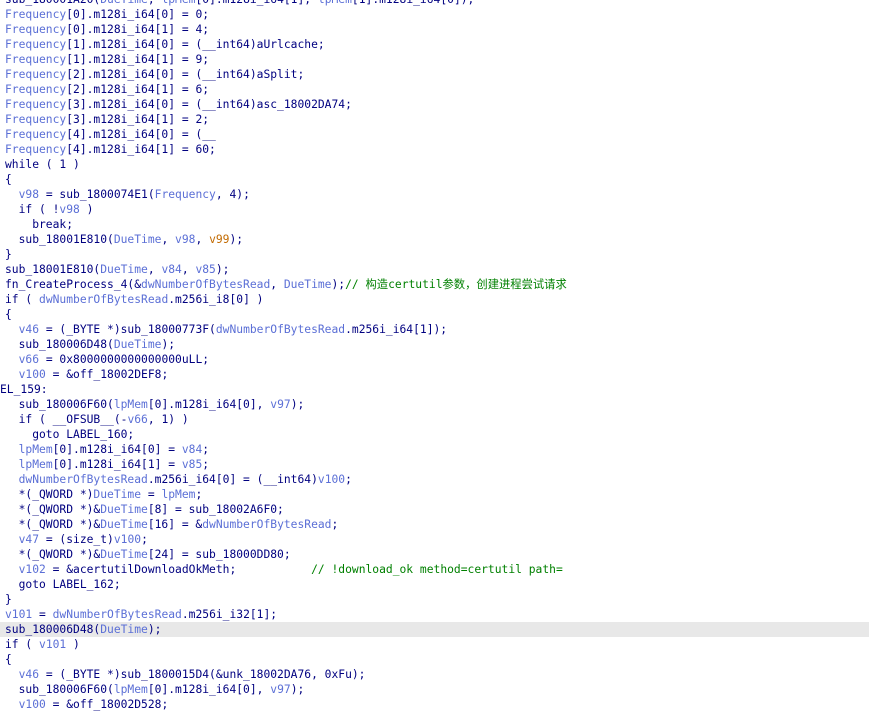 This screenshot has height=711, width=869. I want to click on code-line: Frequency[4].m128i_i64[0] = (__, so click(434, 134).